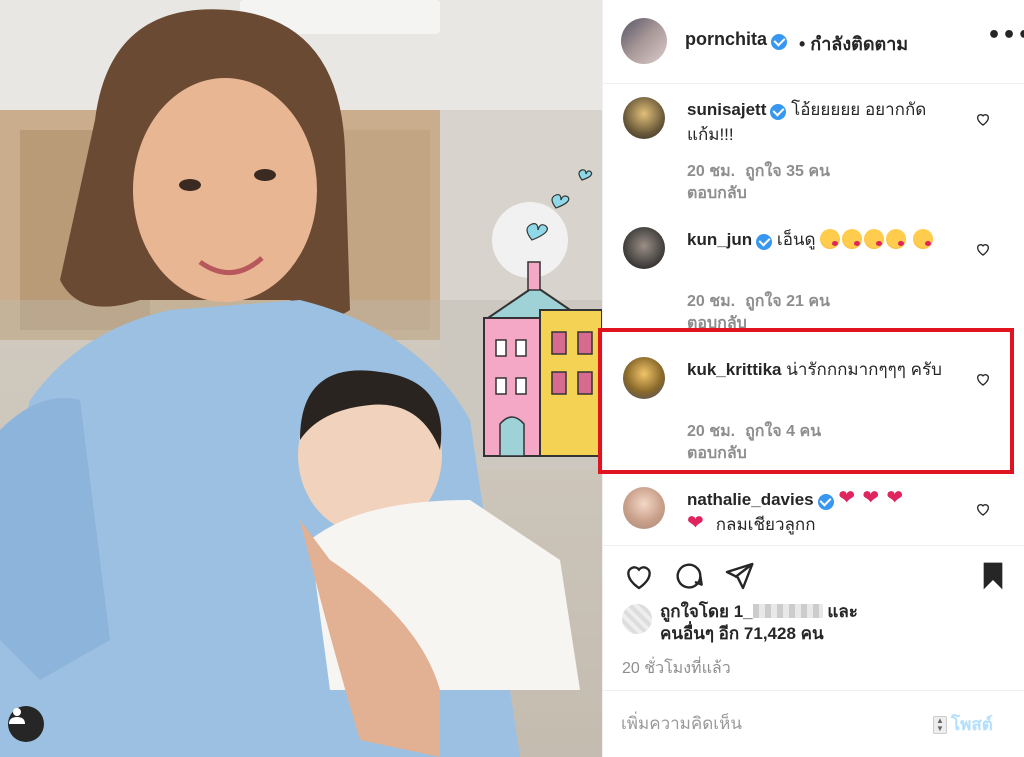  I want to click on comment-text: kuk_krittika น่ารักกกมากๆๆๆ ครับ, so click(827, 369).